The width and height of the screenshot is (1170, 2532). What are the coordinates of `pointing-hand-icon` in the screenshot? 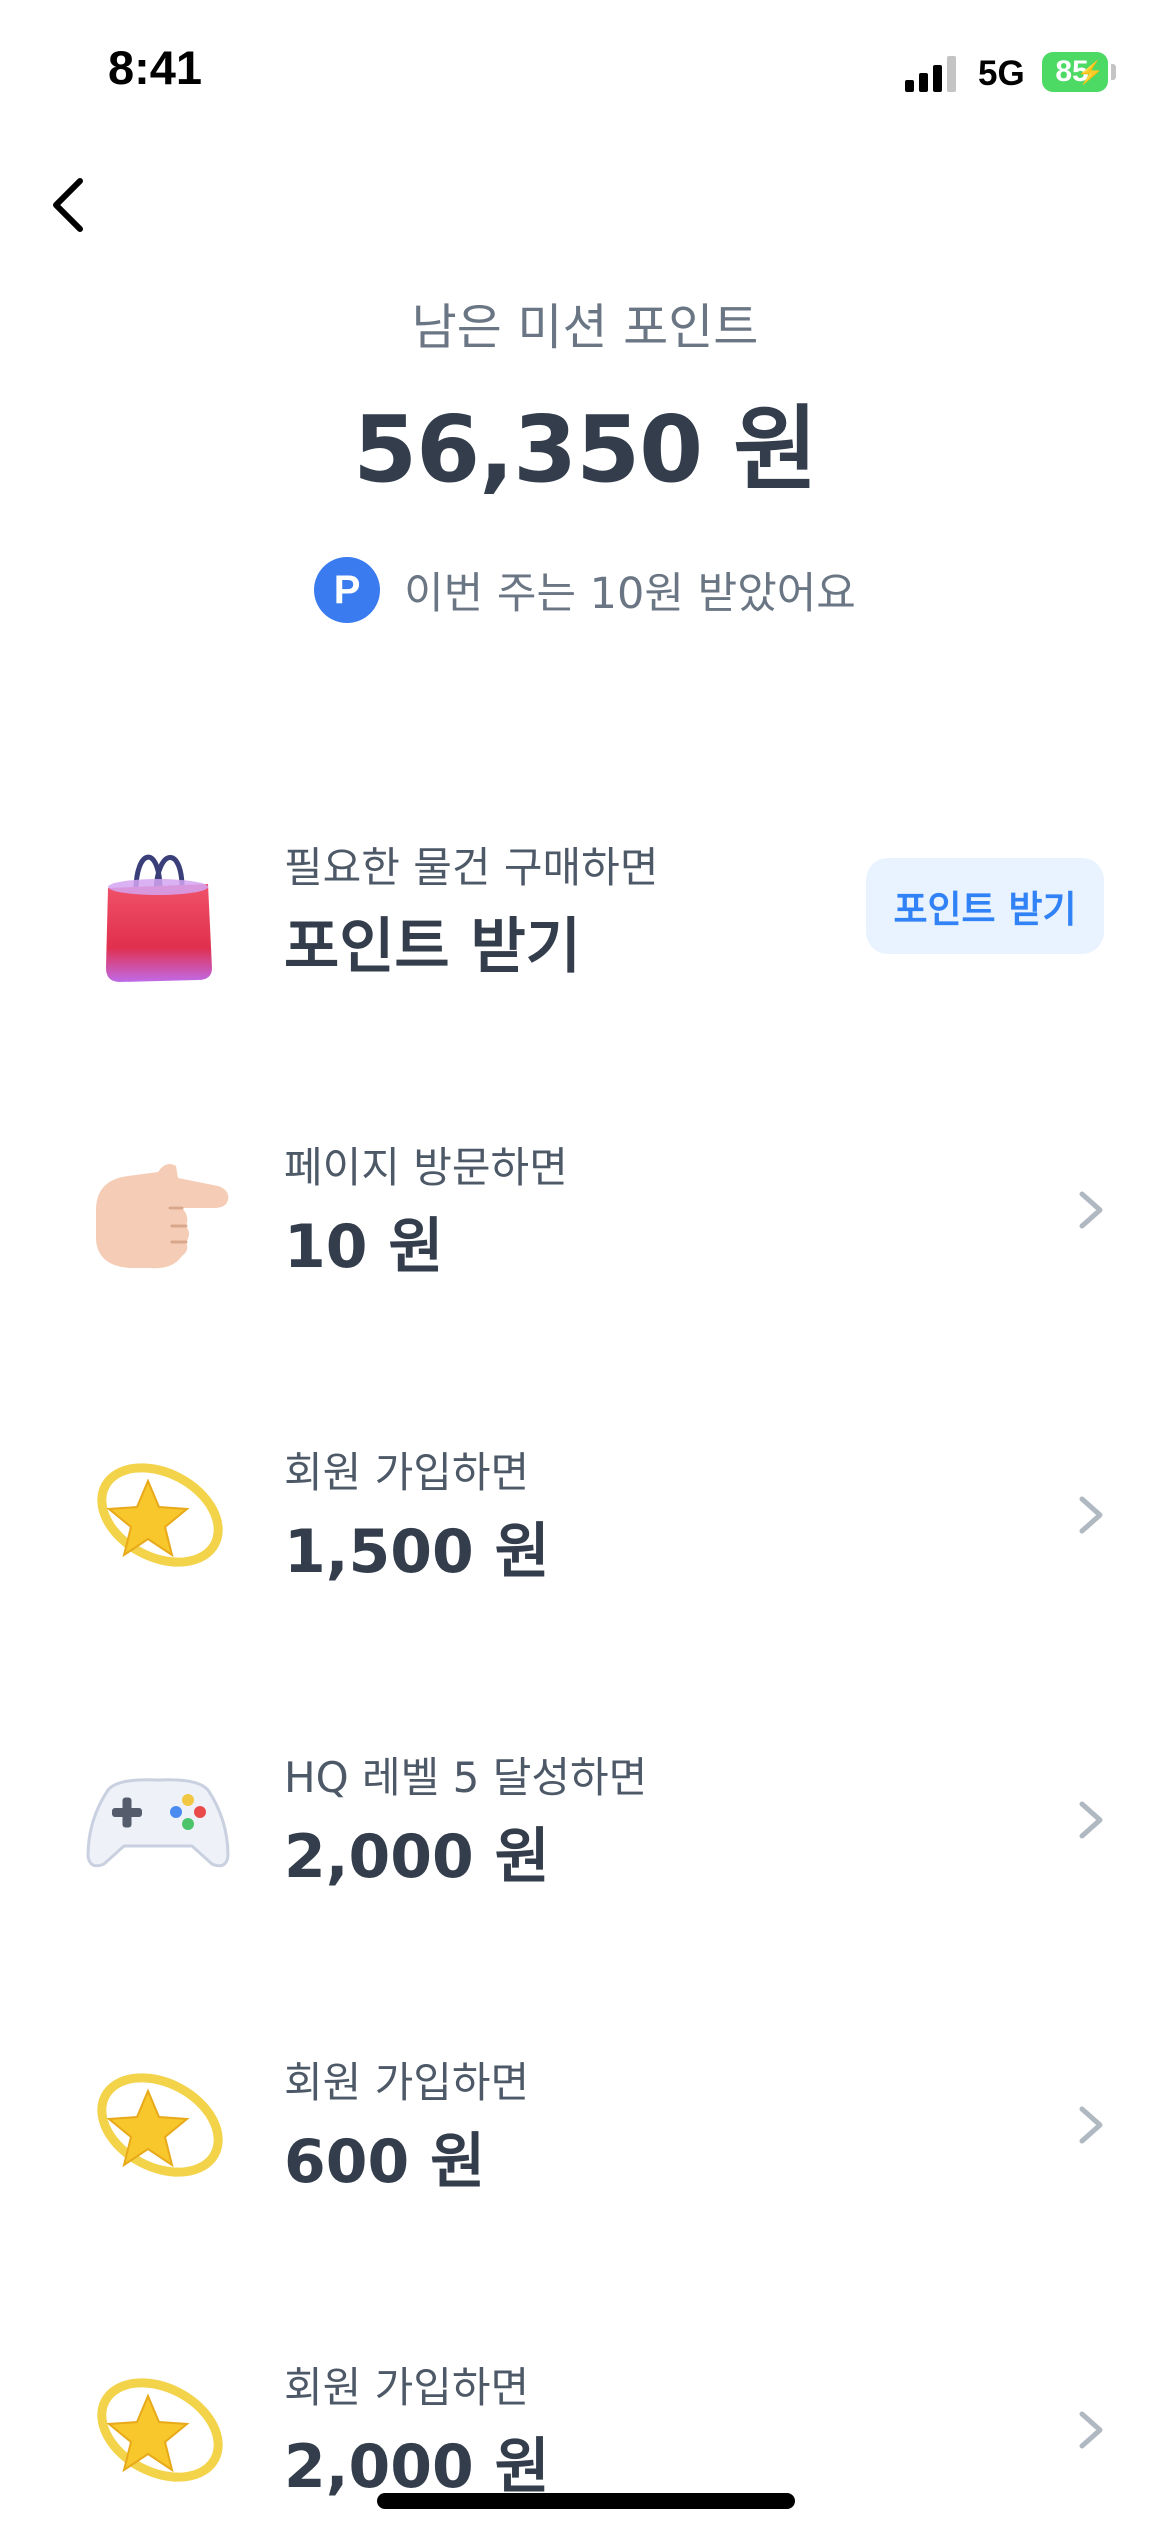 It's located at (162, 1216).